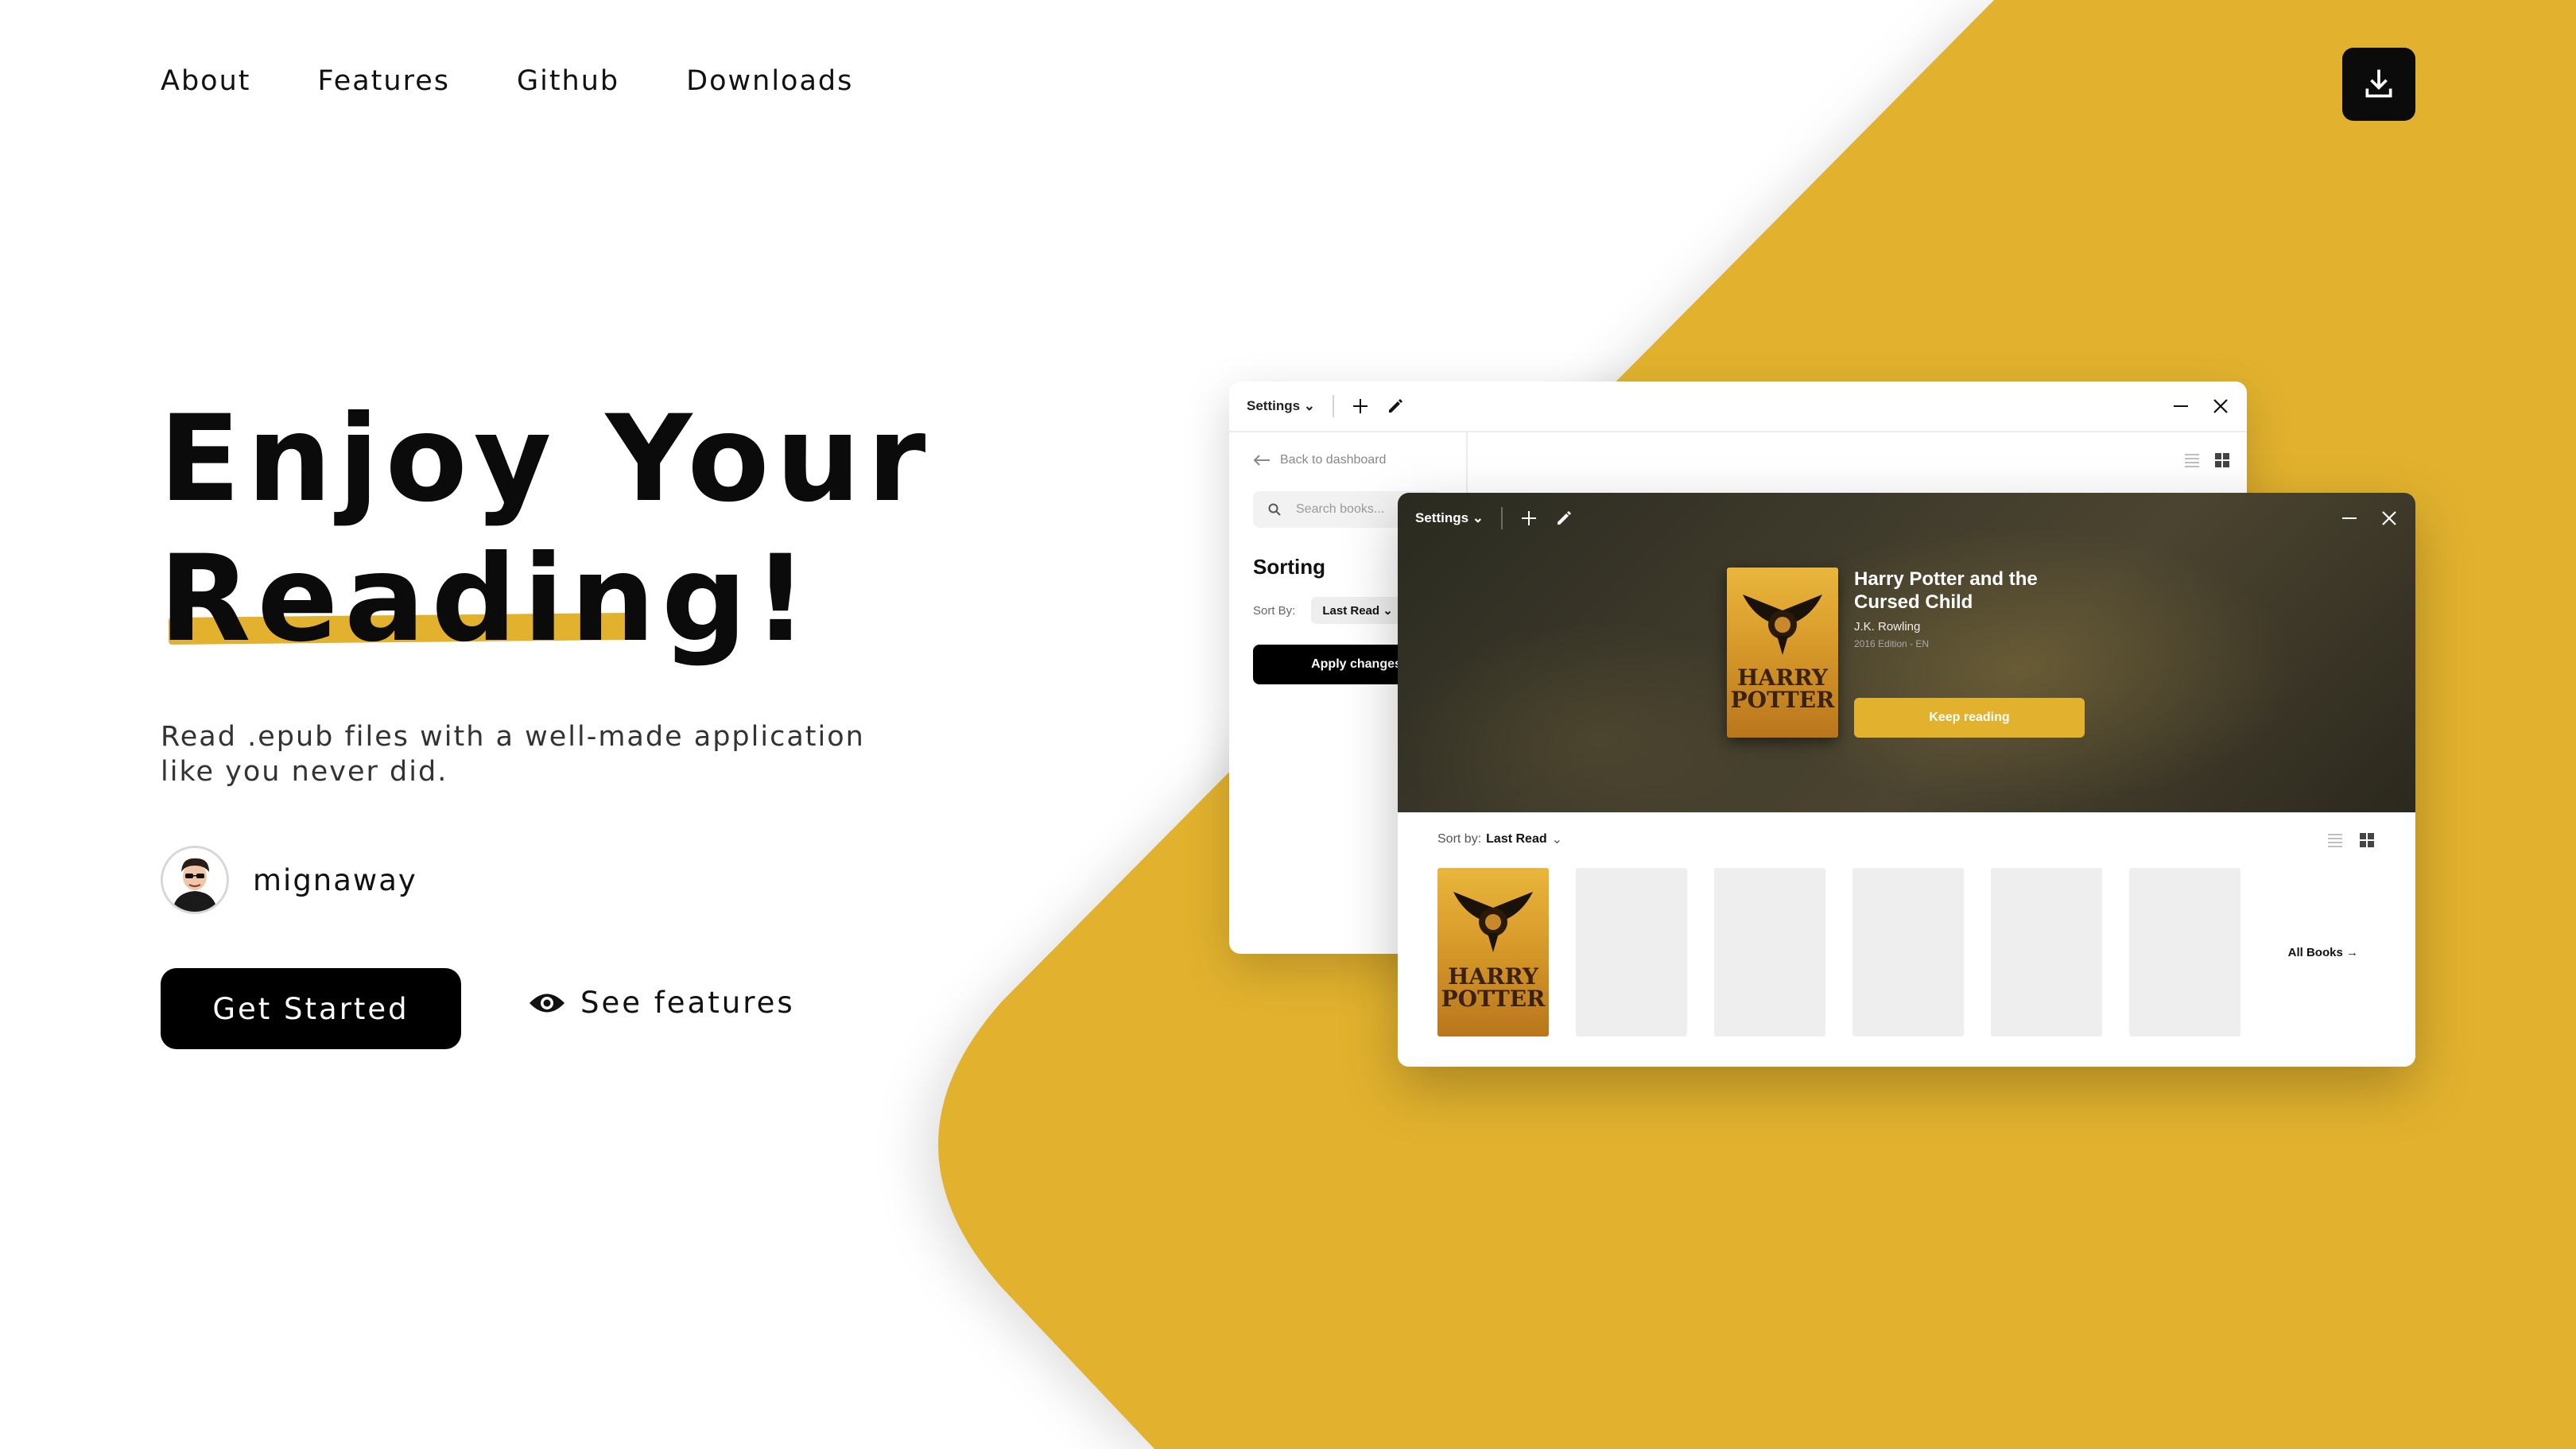 The image size is (2576, 1449). What do you see at coordinates (1333, 460) in the screenshot?
I see `back-link-label: Back to dashboard` at bounding box center [1333, 460].